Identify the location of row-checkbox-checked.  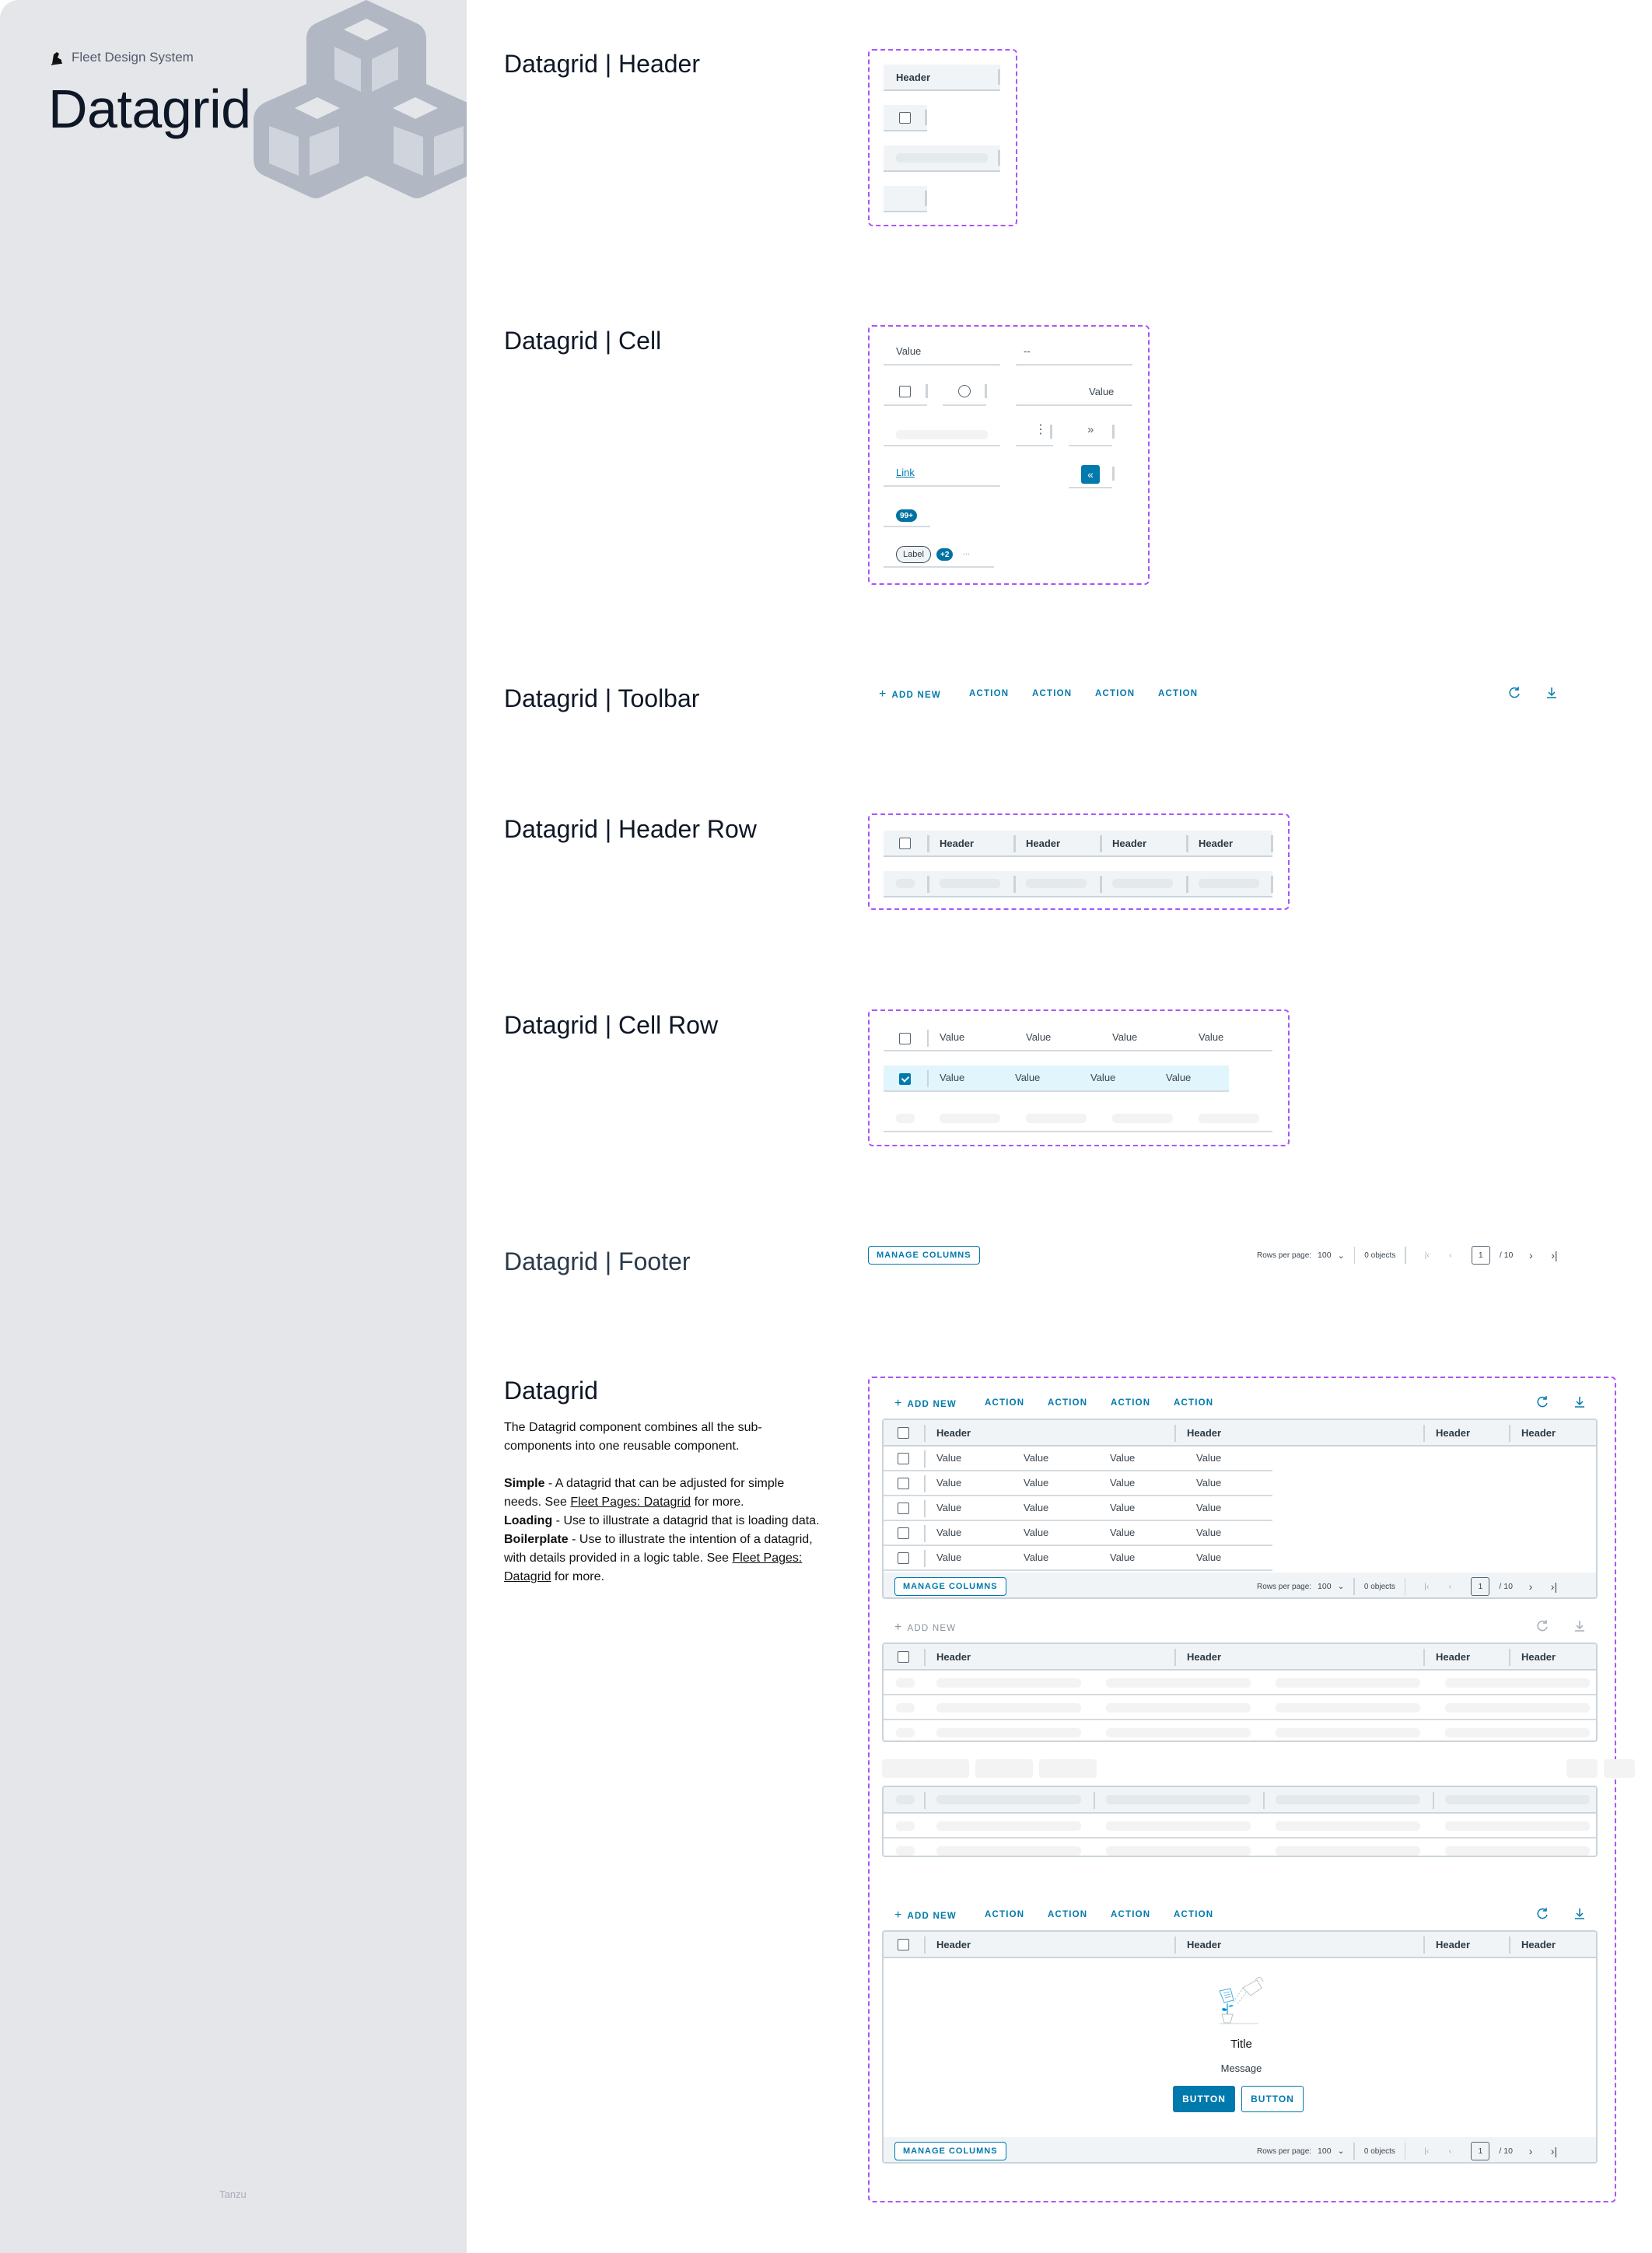
(905, 1079).